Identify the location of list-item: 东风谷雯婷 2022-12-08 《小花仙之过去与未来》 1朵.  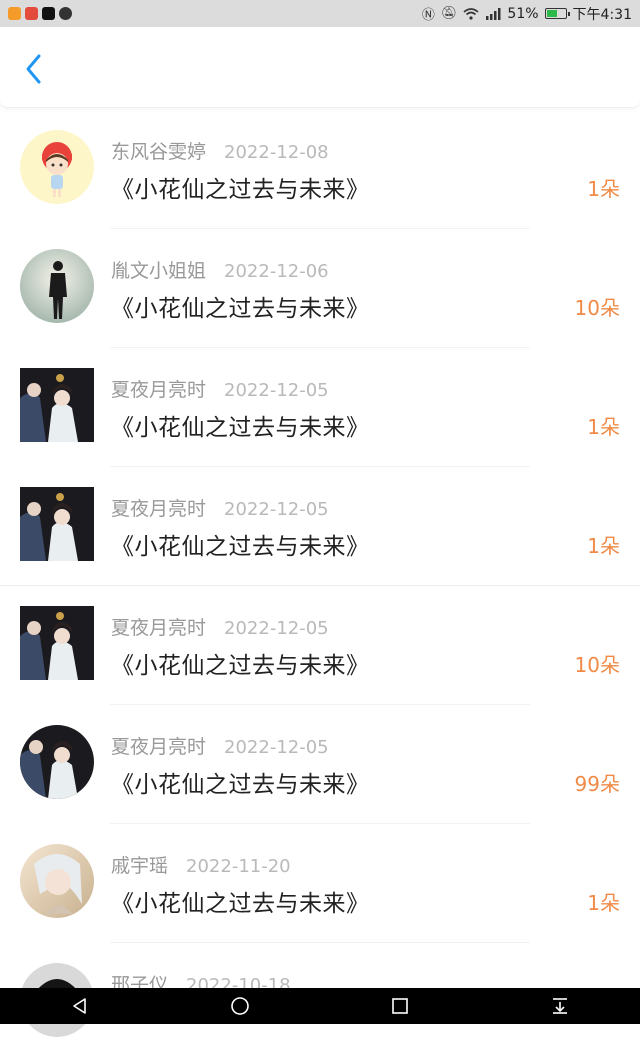
(320, 169).